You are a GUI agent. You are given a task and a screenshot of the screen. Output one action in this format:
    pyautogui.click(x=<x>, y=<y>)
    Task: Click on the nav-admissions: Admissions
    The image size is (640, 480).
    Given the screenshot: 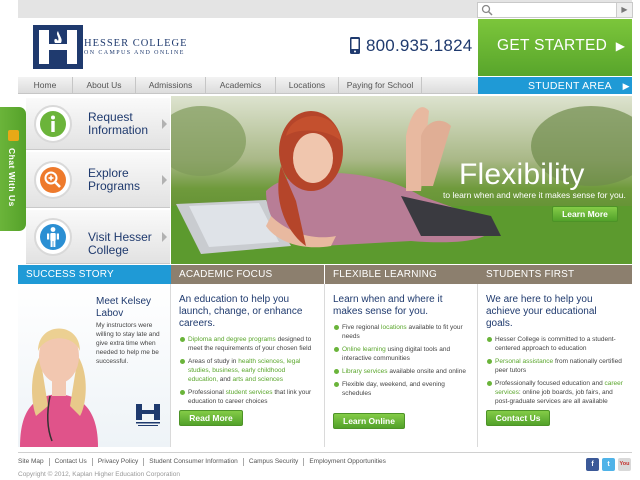 What is the action you would take?
    pyautogui.click(x=171, y=85)
    